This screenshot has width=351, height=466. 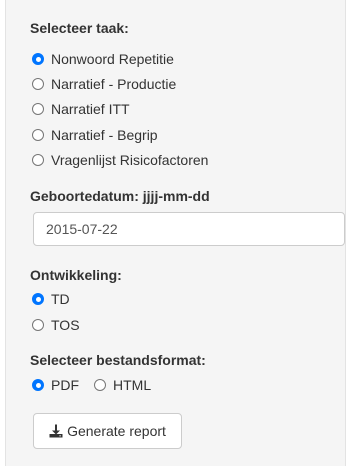 What do you see at coordinates (90, 109) in the screenshot?
I see `radio-label: Narratief ITT` at bounding box center [90, 109].